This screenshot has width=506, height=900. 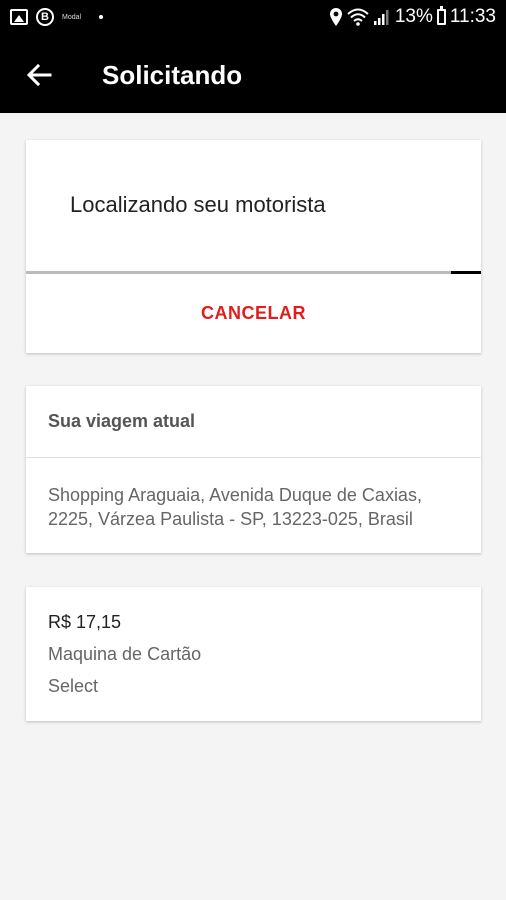 What do you see at coordinates (253, 457) in the screenshot?
I see `divider` at bounding box center [253, 457].